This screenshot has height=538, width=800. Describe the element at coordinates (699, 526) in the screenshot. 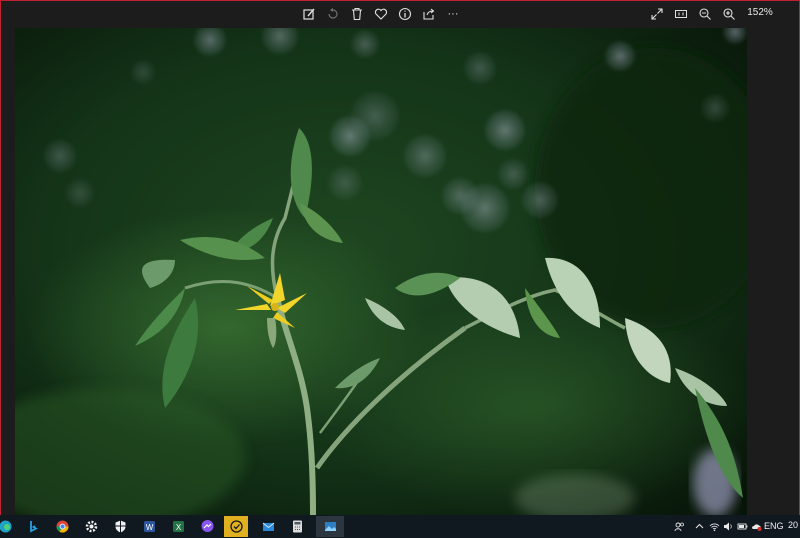

I see `chevron-up-icon` at that location.